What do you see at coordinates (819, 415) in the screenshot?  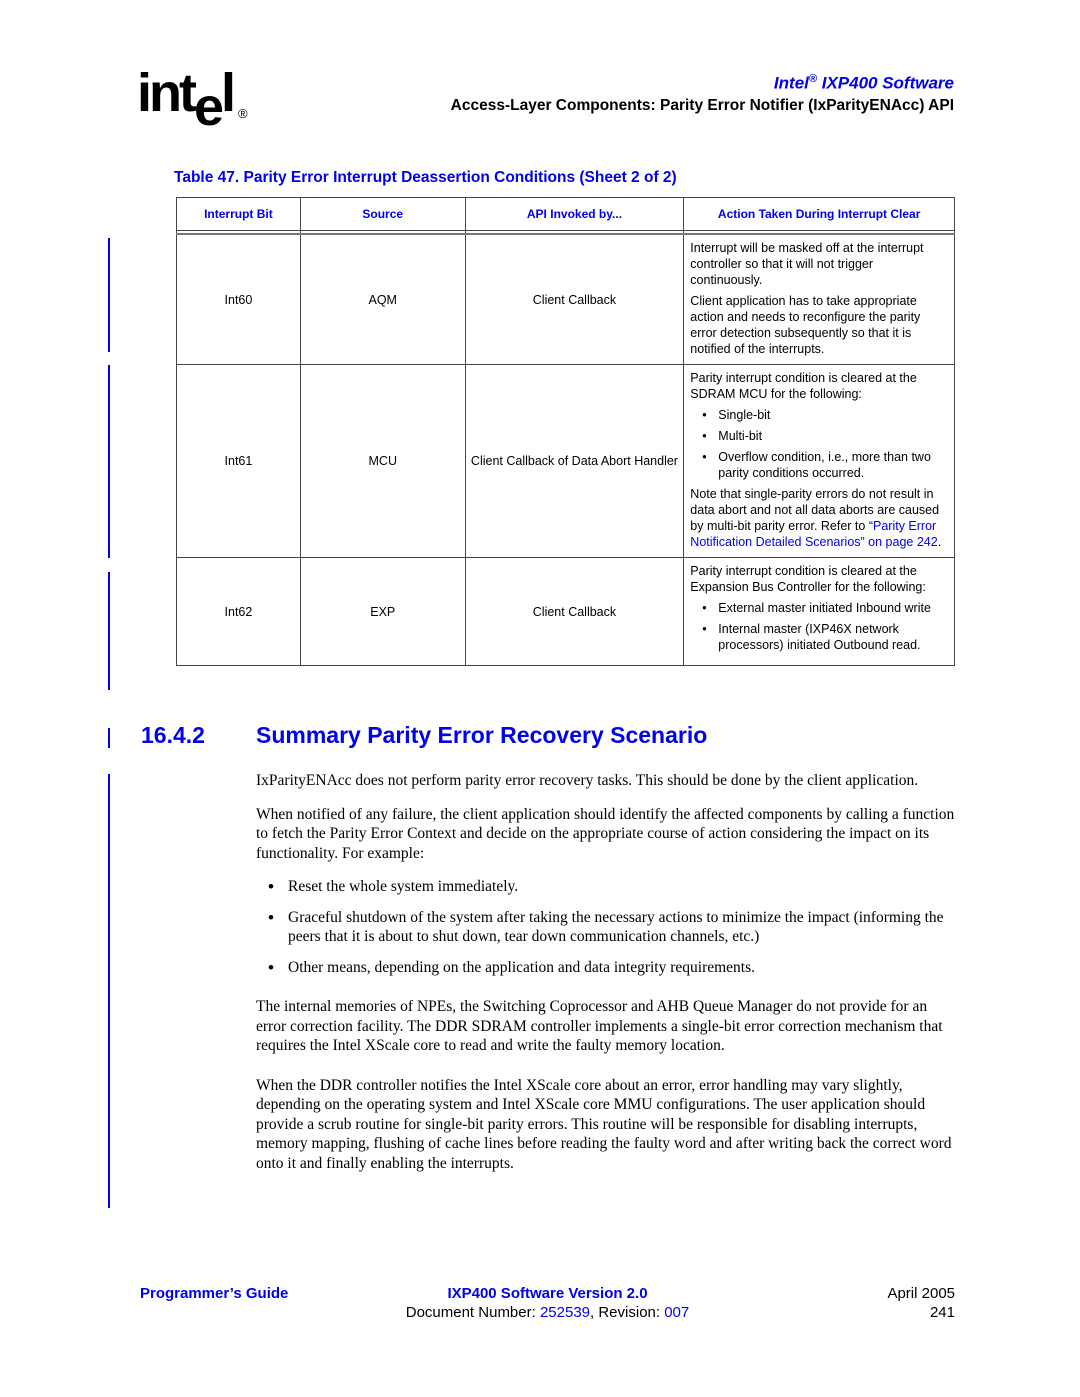 I see `action-bullet: Single-bit` at bounding box center [819, 415].